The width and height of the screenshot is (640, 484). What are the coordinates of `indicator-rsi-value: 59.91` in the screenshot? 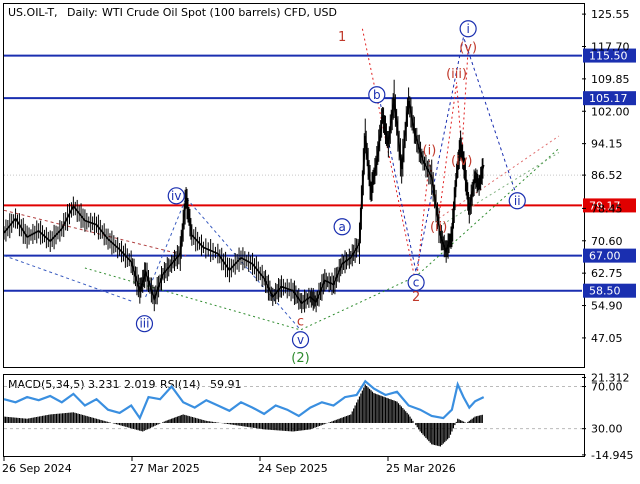 It's located at (226, 384).